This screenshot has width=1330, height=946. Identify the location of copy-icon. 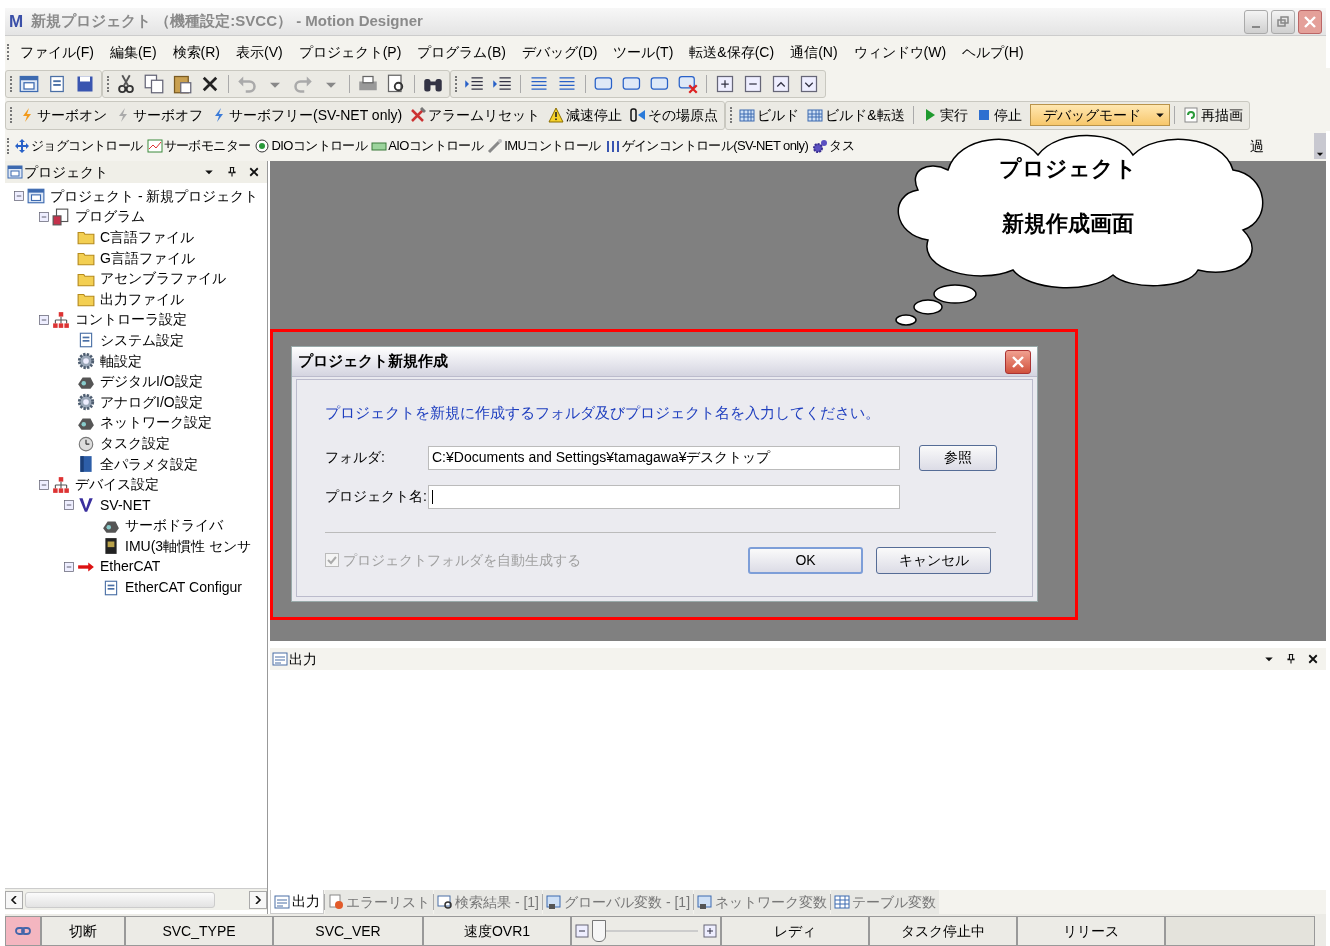
(154, 83).